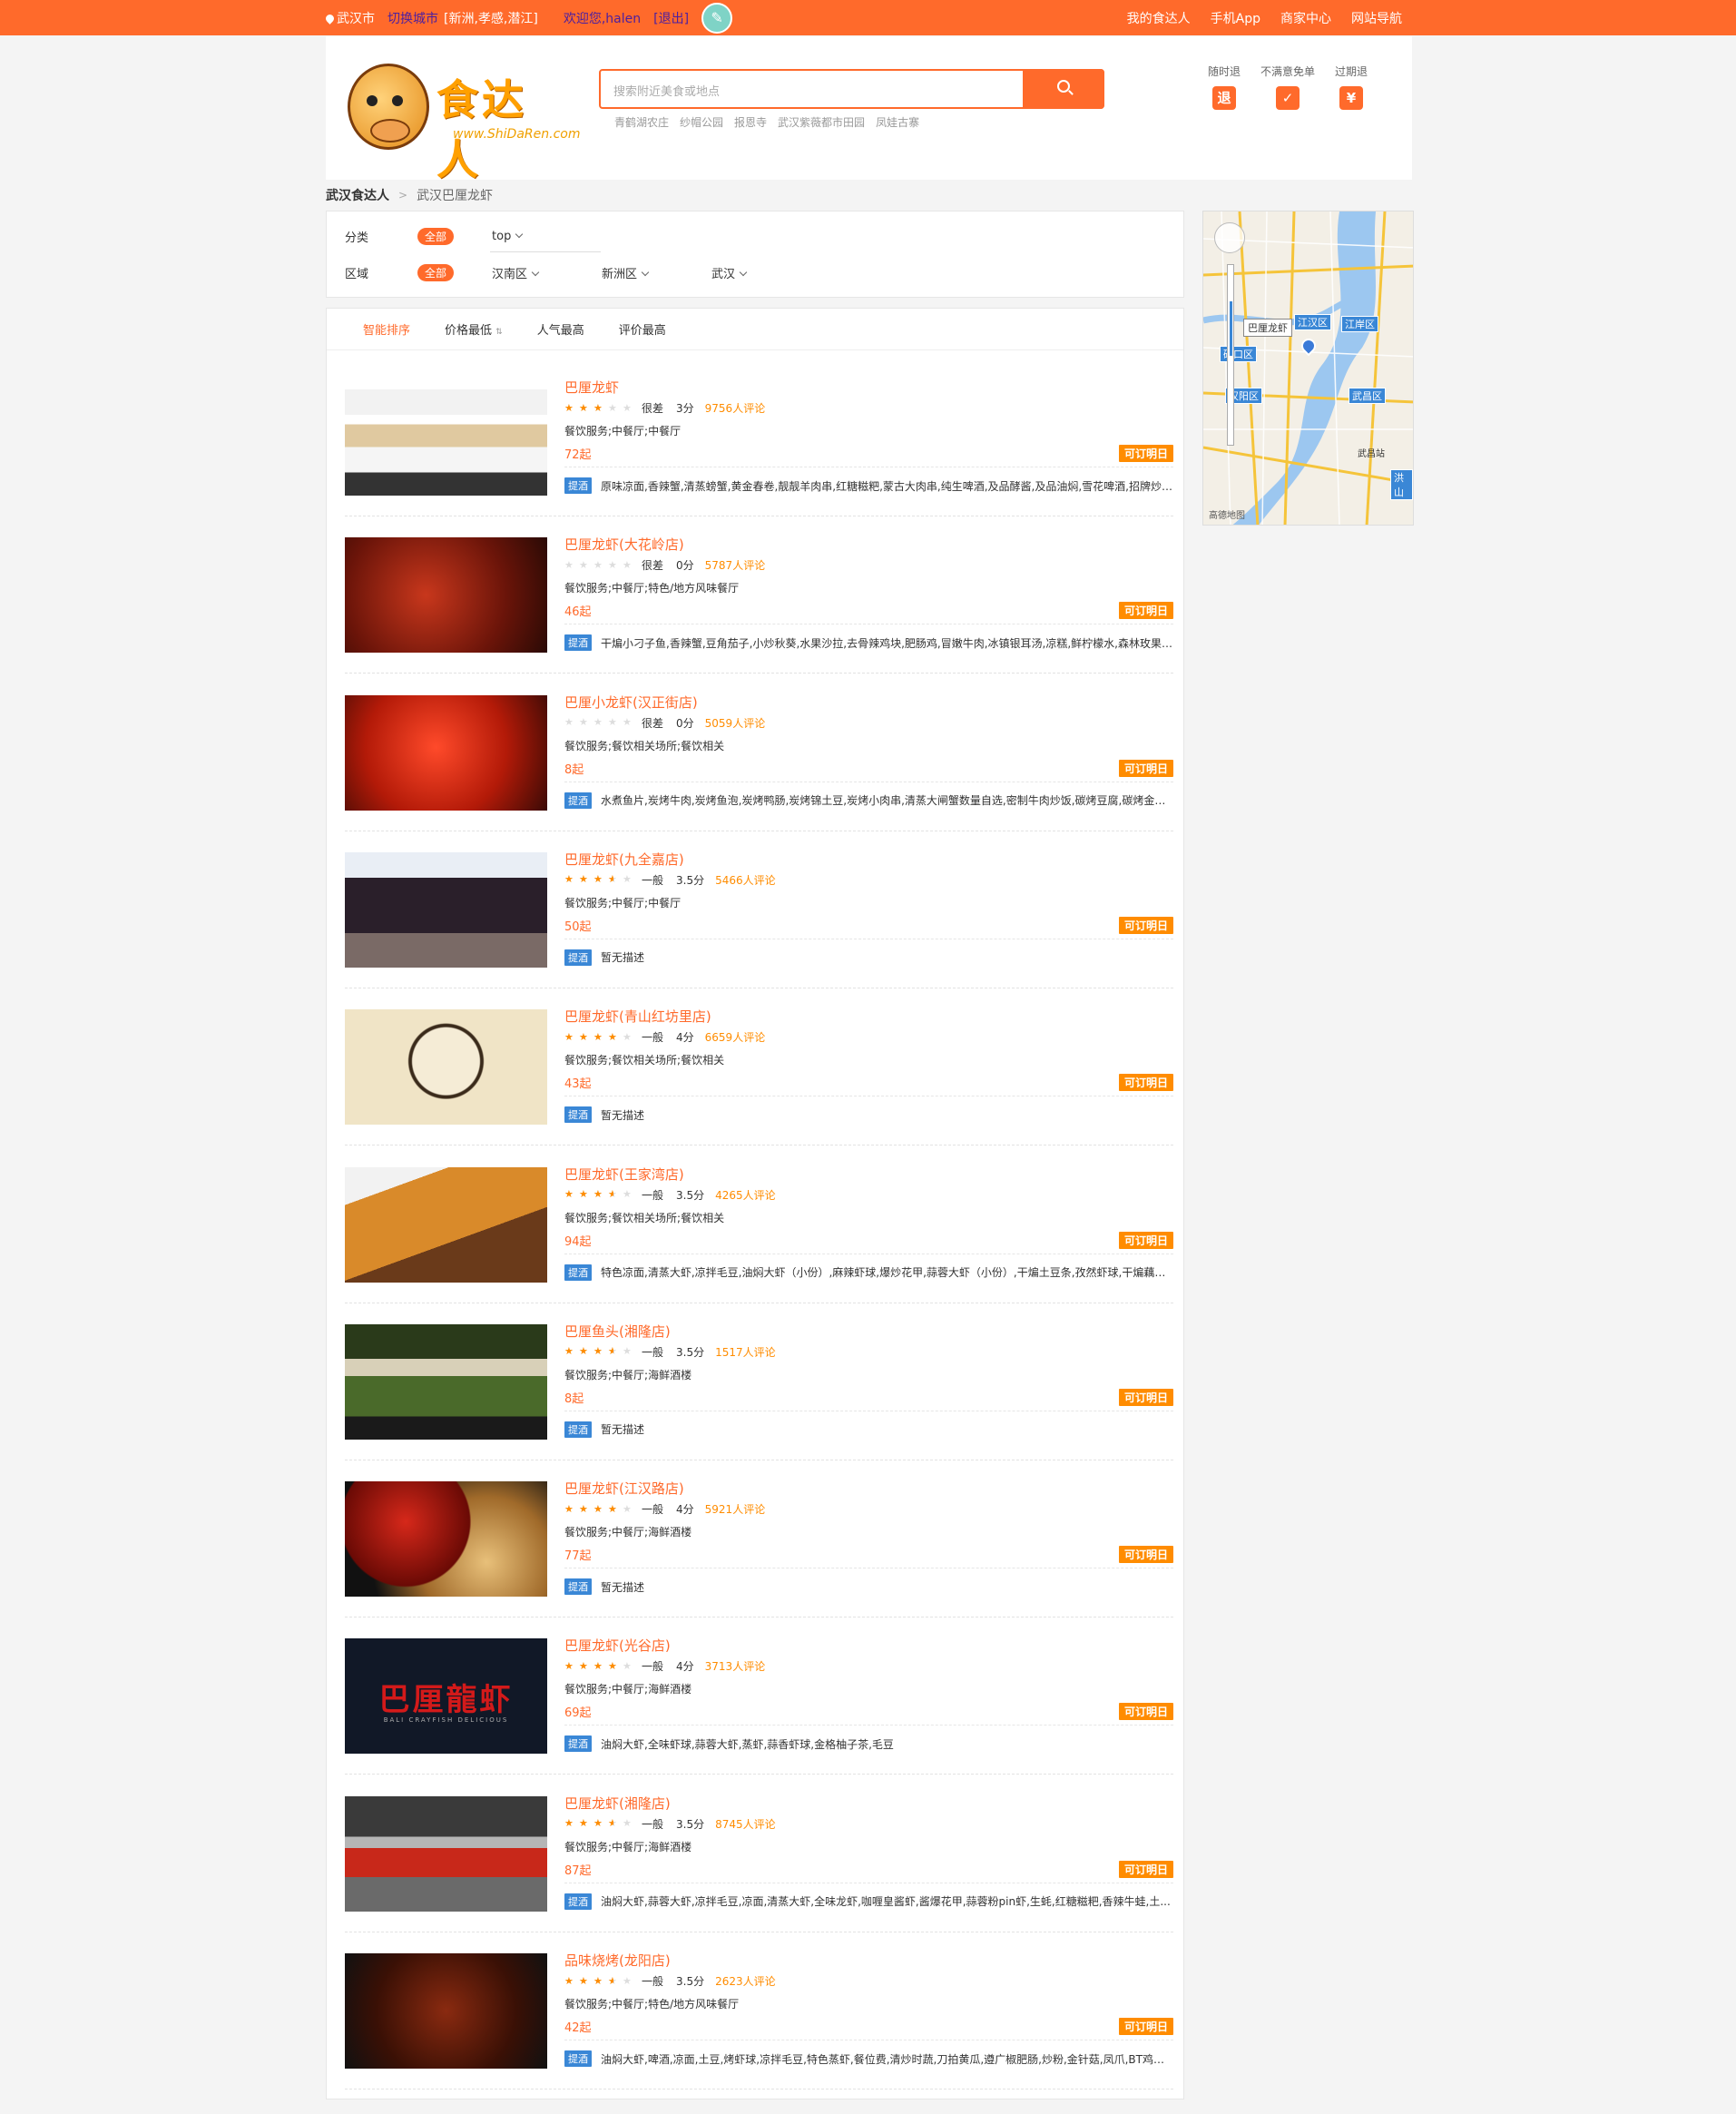  I want to click on hot-keyword: 纱帽公园, so click(701, 122).